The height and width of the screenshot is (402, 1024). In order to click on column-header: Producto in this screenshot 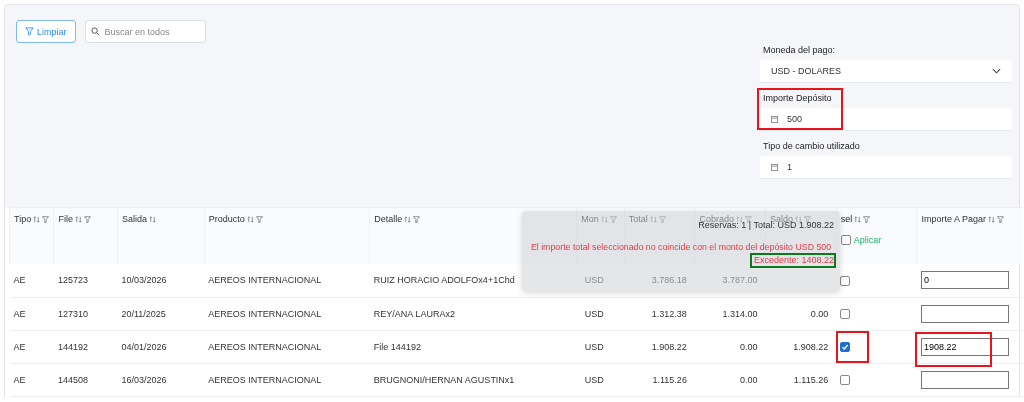, I will do `click(226, 219)`.